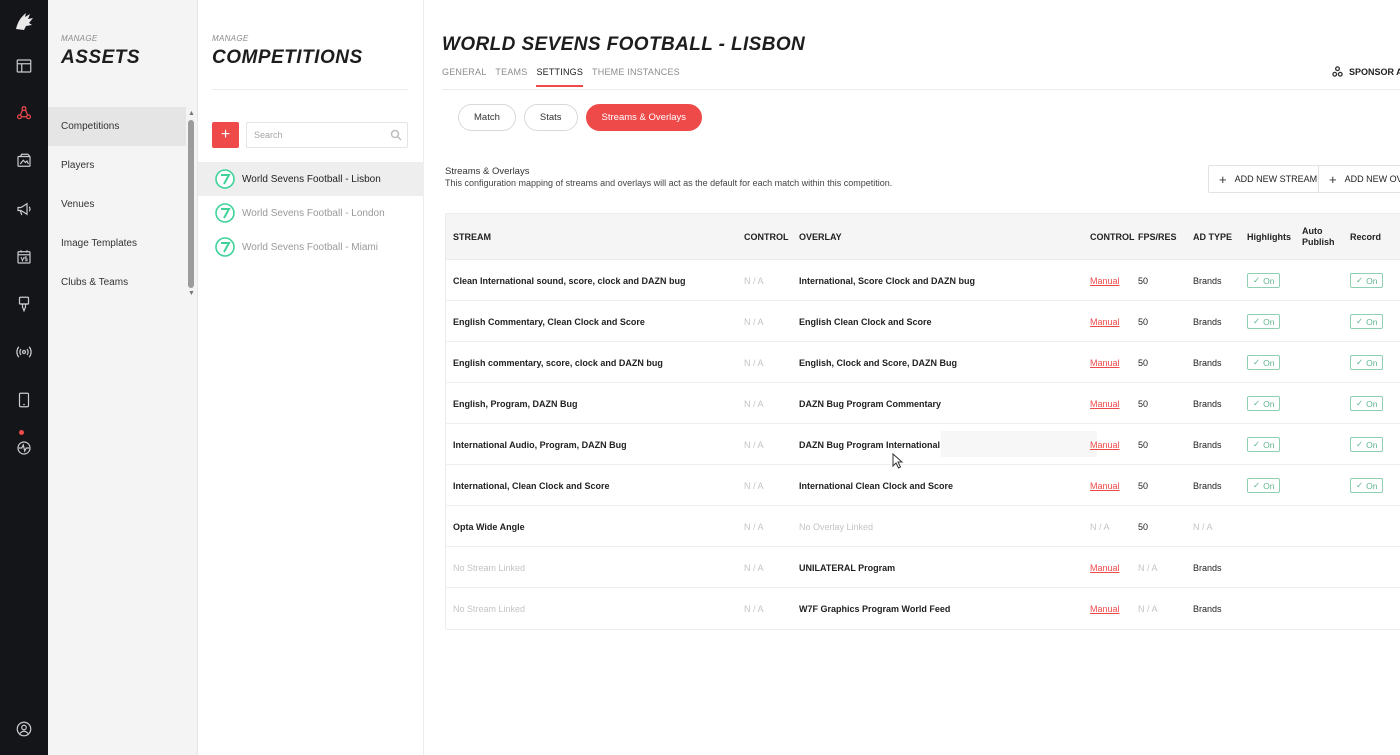 The image size is (1400, 755). What do you see at coordinates (24, 352) in the screenshot?
I see `broadcast-icon` at bounding box center [24, 352].